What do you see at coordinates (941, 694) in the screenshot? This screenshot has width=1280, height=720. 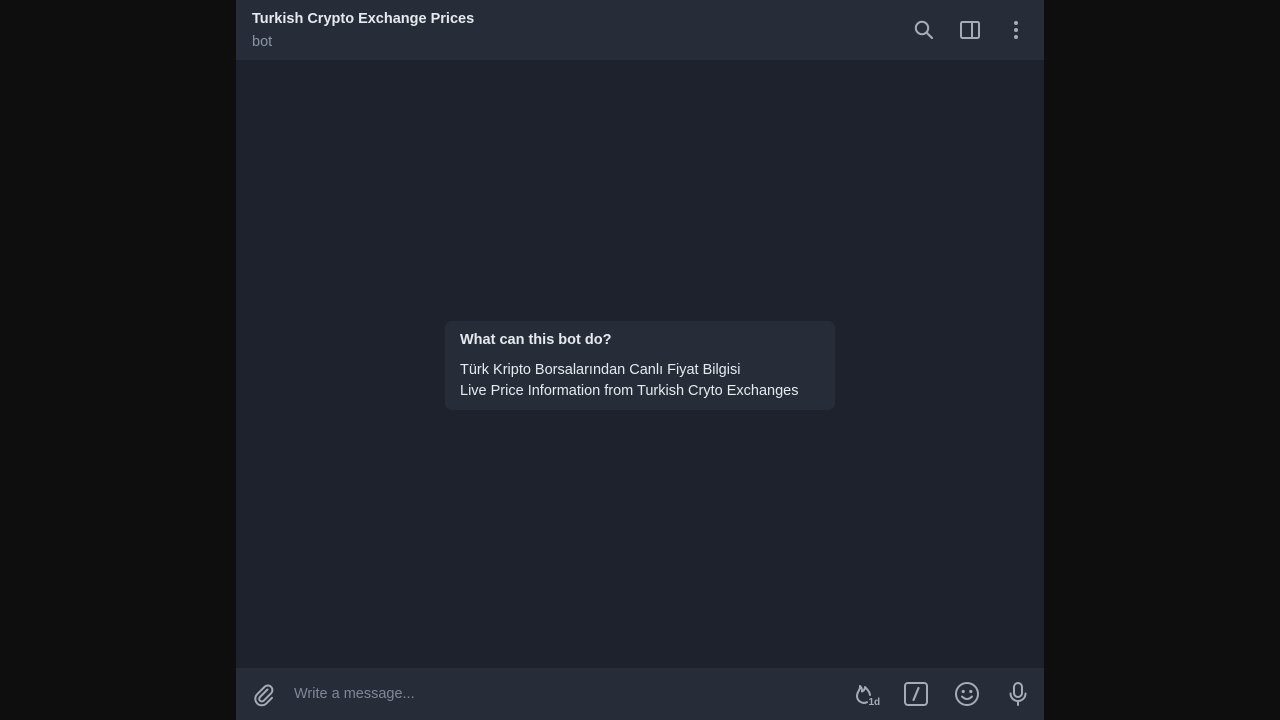 I see `composer-tools: 1d` at bounding box center [941, 694].